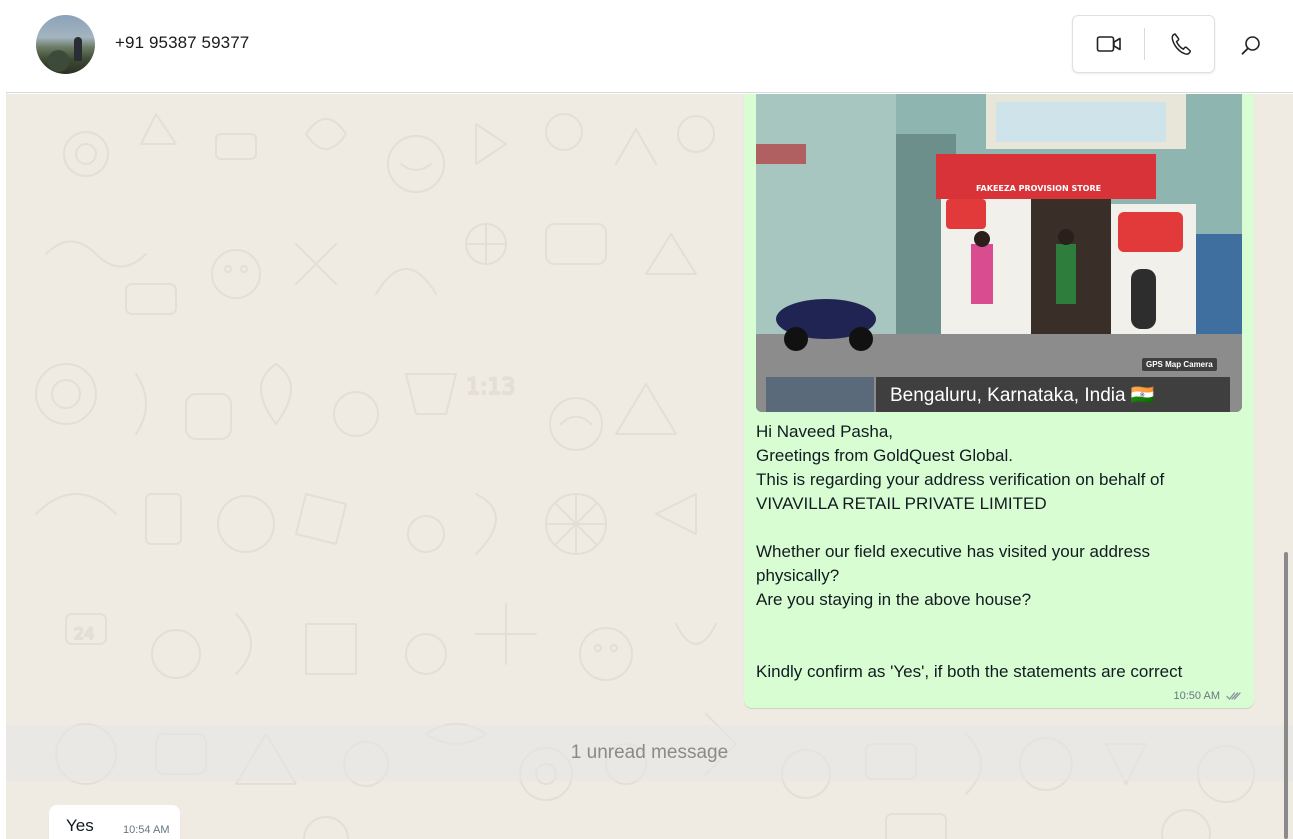  I want to click on search-icon, so click(1250, 45).